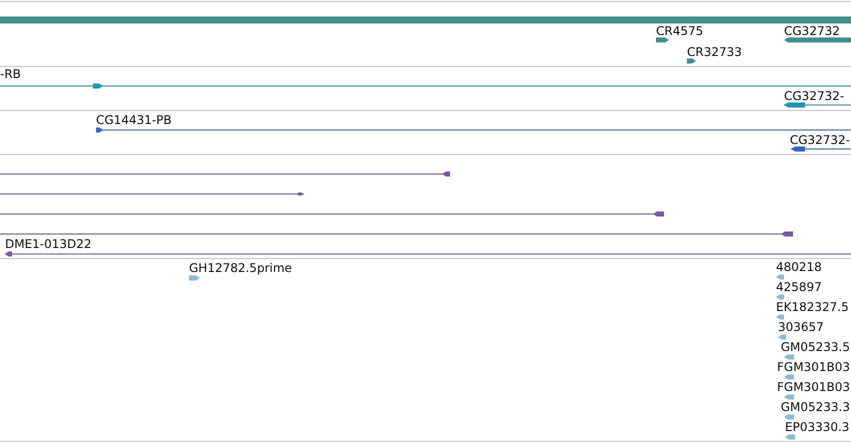 This screenshot has width=851, height=442. I want to click on feature-label: GH12782.5prime, so click(240, 268).